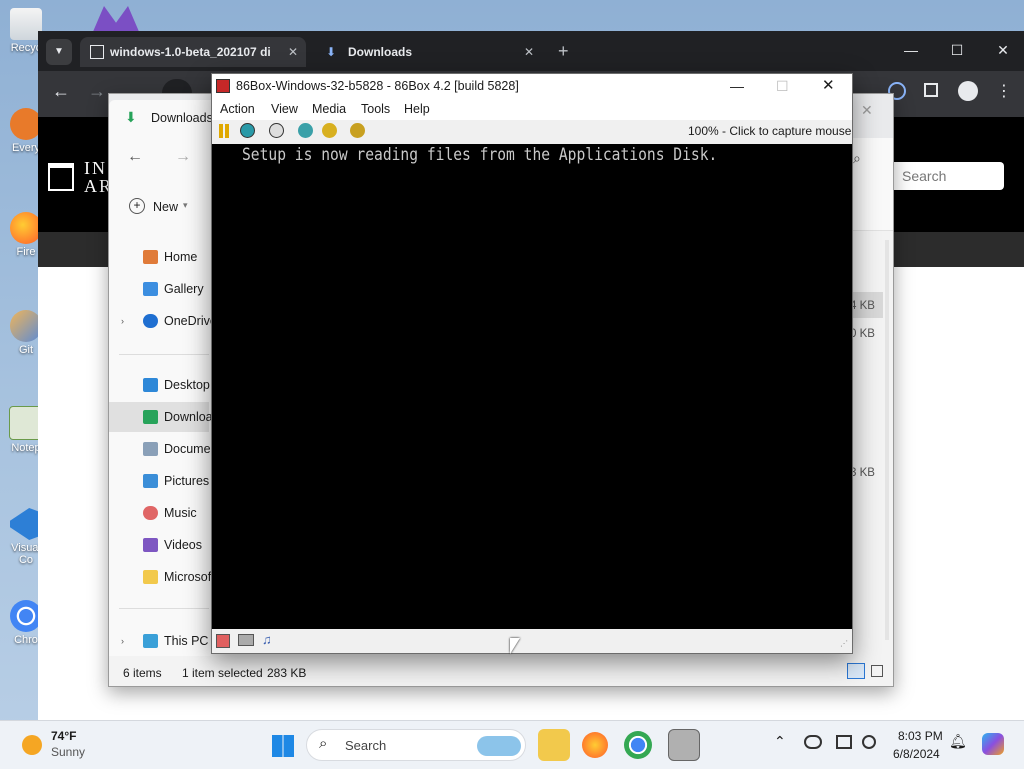 This screenshot has height=769, width=1024. I want to click on nav-onedrive: › OneDrive, so click(163, 321).